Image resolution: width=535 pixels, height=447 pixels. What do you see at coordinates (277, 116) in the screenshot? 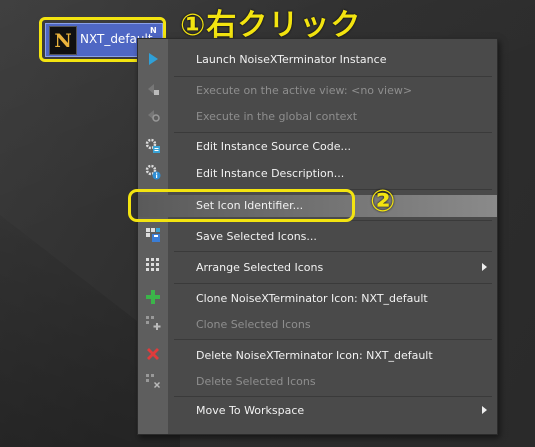
I see `menu-item-label: Execute in the global context` at bounding box center [277, 116].